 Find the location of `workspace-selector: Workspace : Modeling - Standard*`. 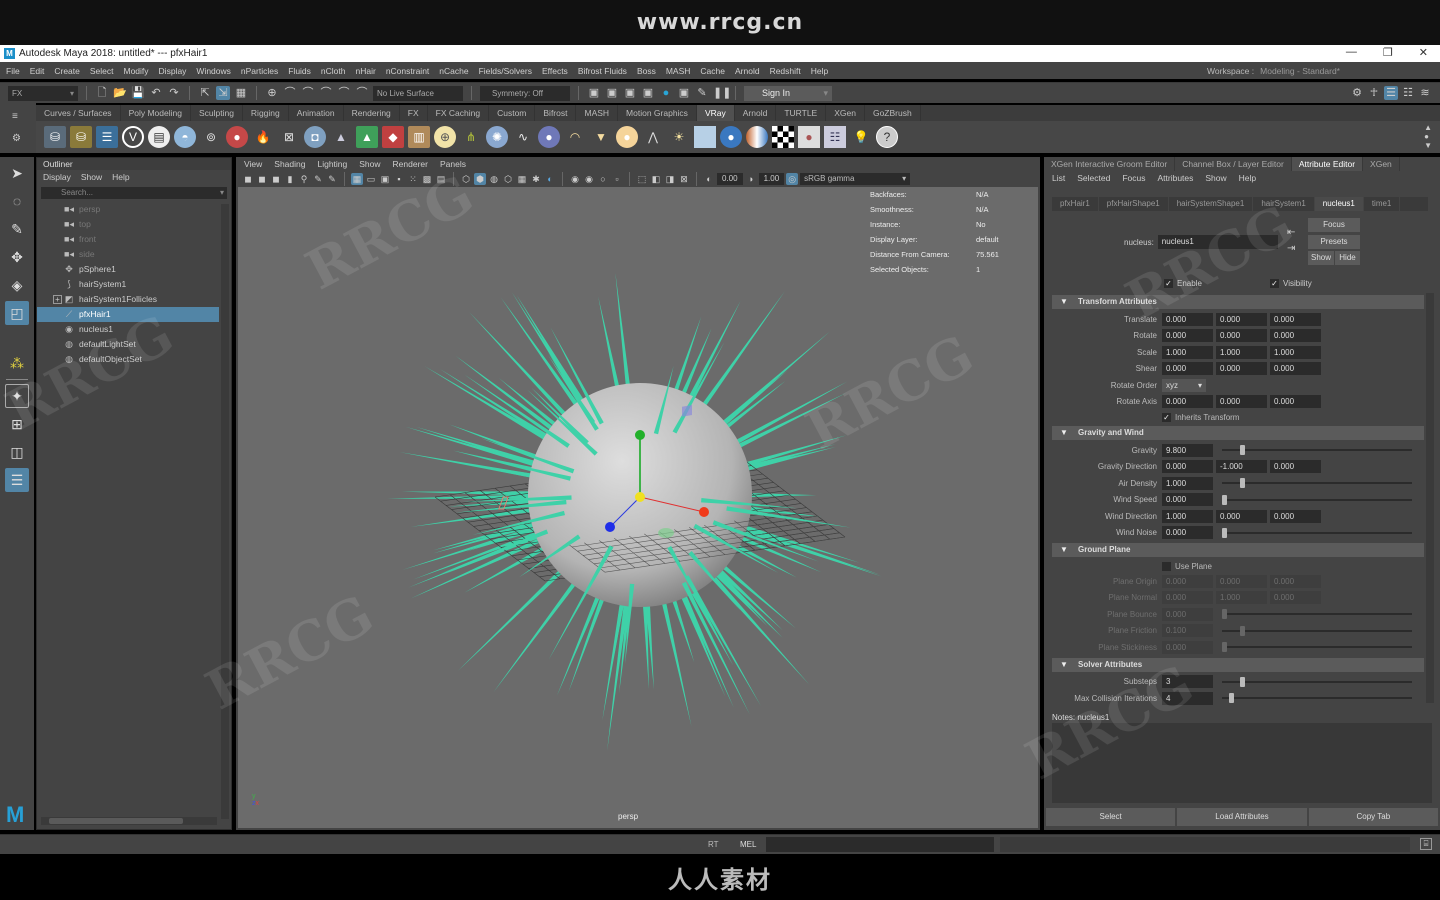

workspace-selector: Workspace : Modeling - Standard* is located at coordinates (1273, 71).